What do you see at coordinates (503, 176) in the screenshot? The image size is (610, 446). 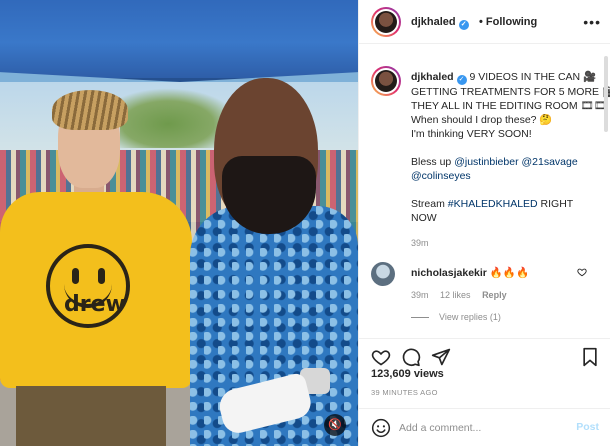 I see `caption-line: @colinseyes` at bounding box center [503, 176].